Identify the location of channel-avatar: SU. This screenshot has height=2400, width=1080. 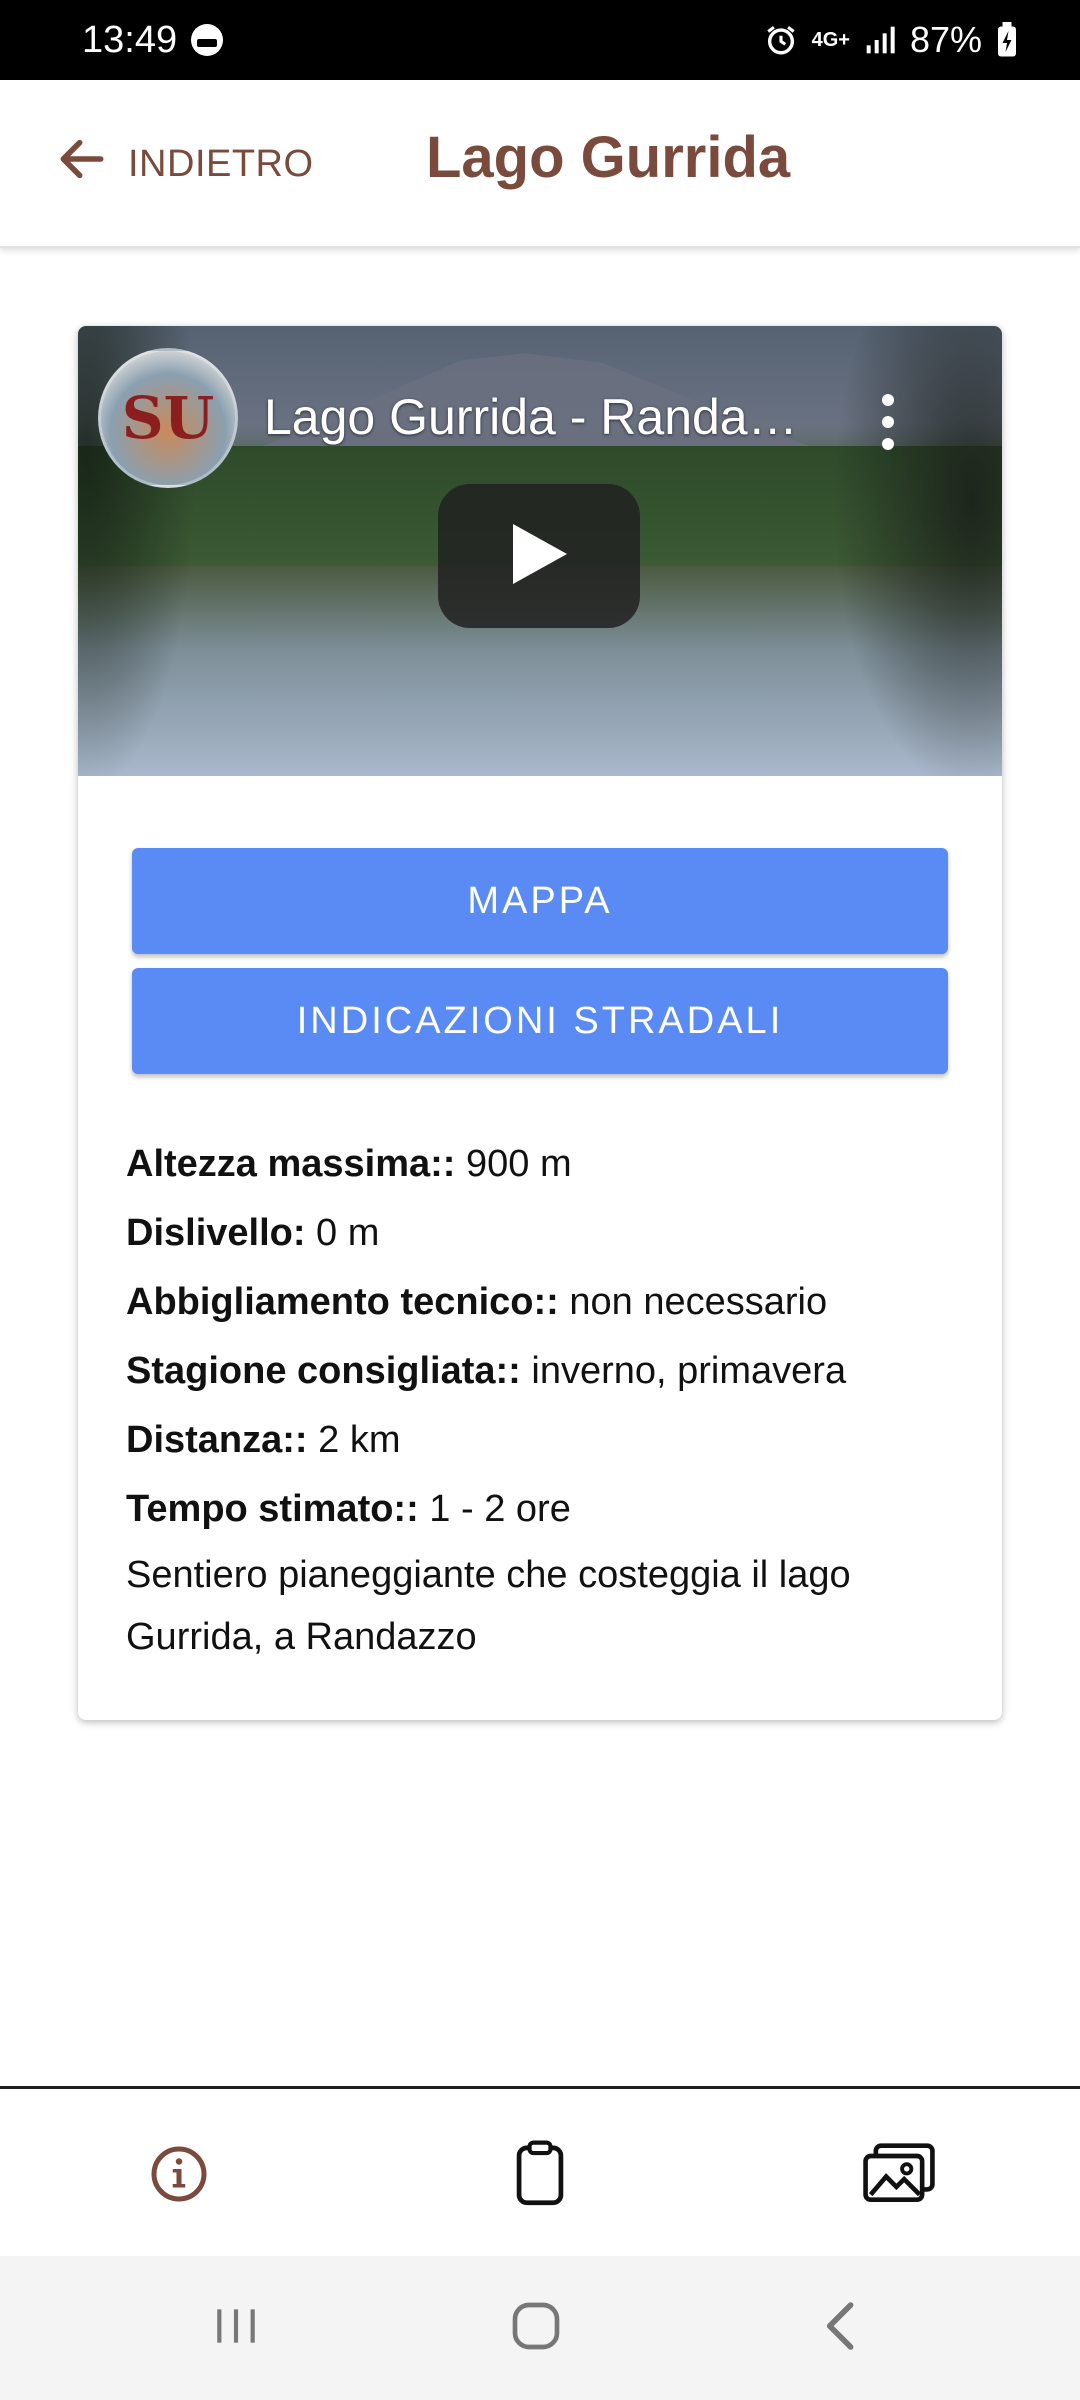
(168, 418).